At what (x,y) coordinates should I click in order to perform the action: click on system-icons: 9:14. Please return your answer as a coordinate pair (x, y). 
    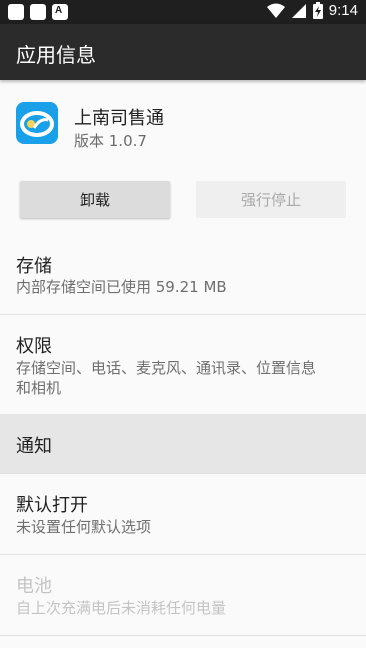
    Looking at the image, I should click on (312, 10).